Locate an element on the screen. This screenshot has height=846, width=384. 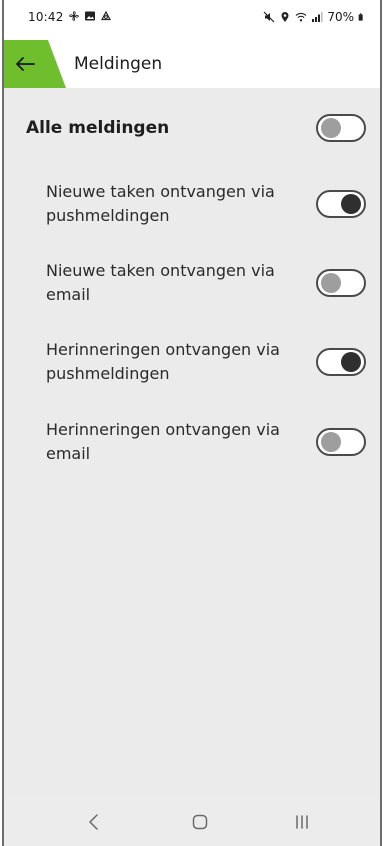
back-tab-shape is located at coordinates (35, 64).